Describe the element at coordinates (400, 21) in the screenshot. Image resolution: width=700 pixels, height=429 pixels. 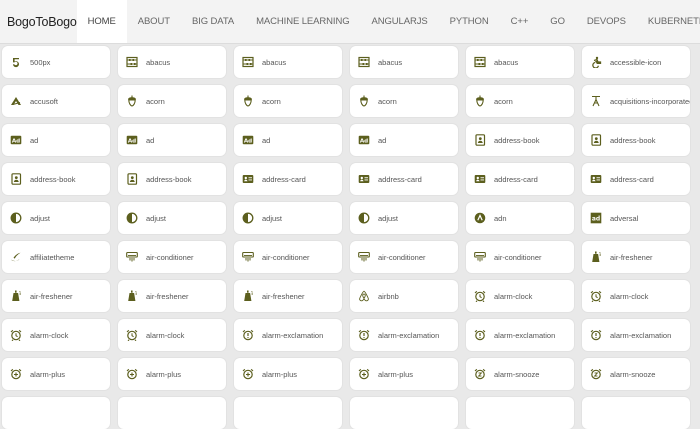
I see `nav-tab-angularjs: ANGULARJS` at that location.